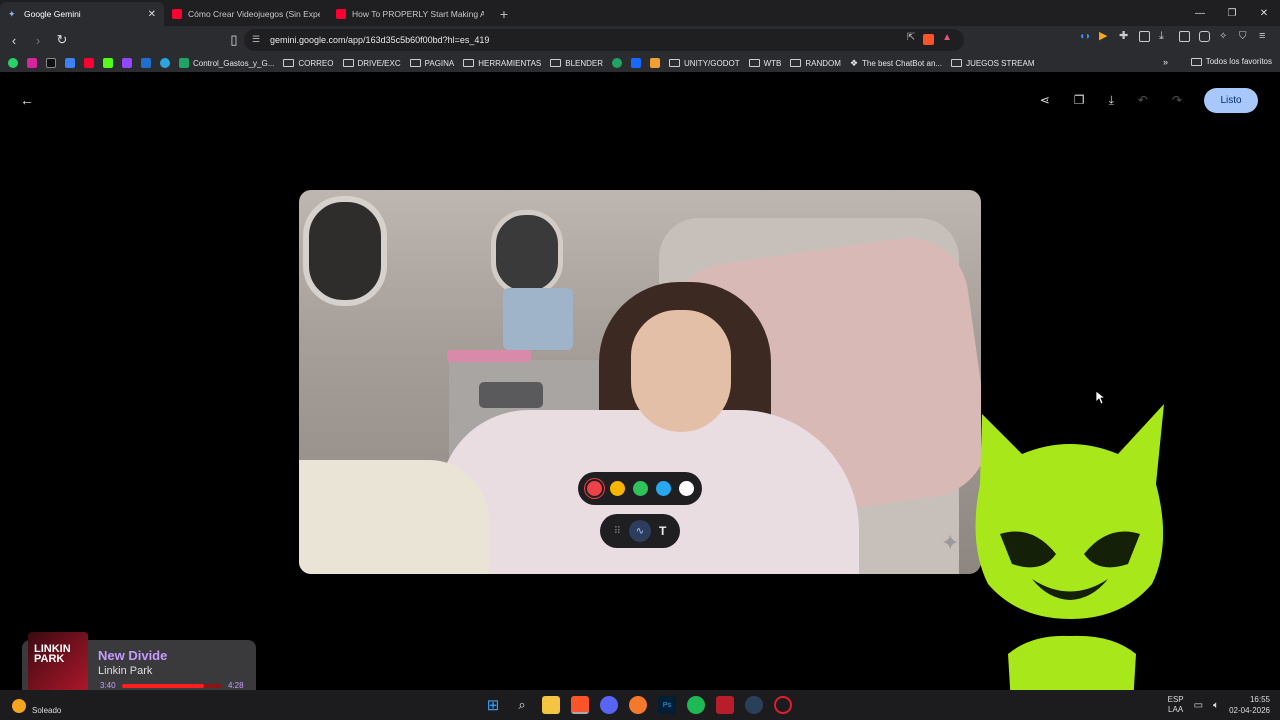 The image size is (1280, 720). Describe the element at coordinates (1144, 36) in the screenshot. I see `media-icon` at that location.